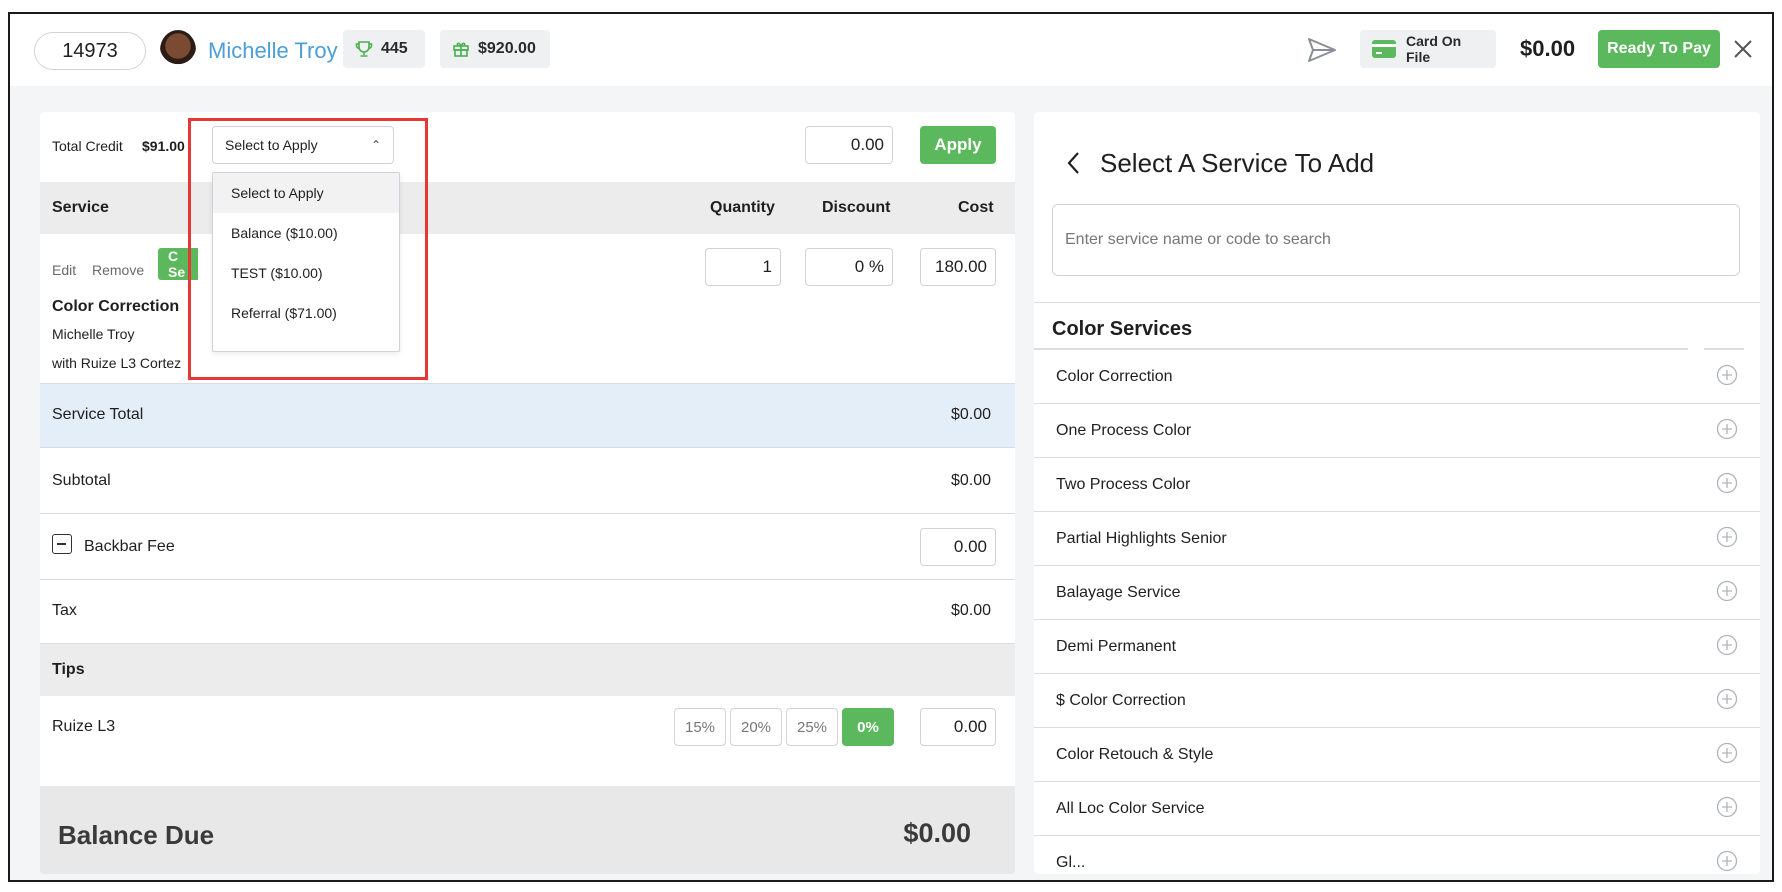 This screenshot has width=1782, height=892. Describe the element at coordinates (93, 334) in the screenshot. I see `service-client: Michelle Troy` at that location.